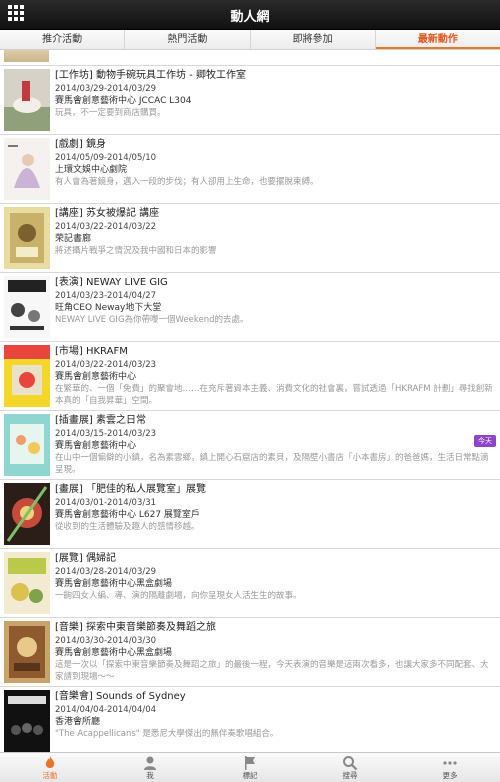 This screenshot has height=782, width=500. Describe the element at coordinates (106, 365) in the screenshot. I see `event-date: 2014/03/22-2014/03/23` at that location.